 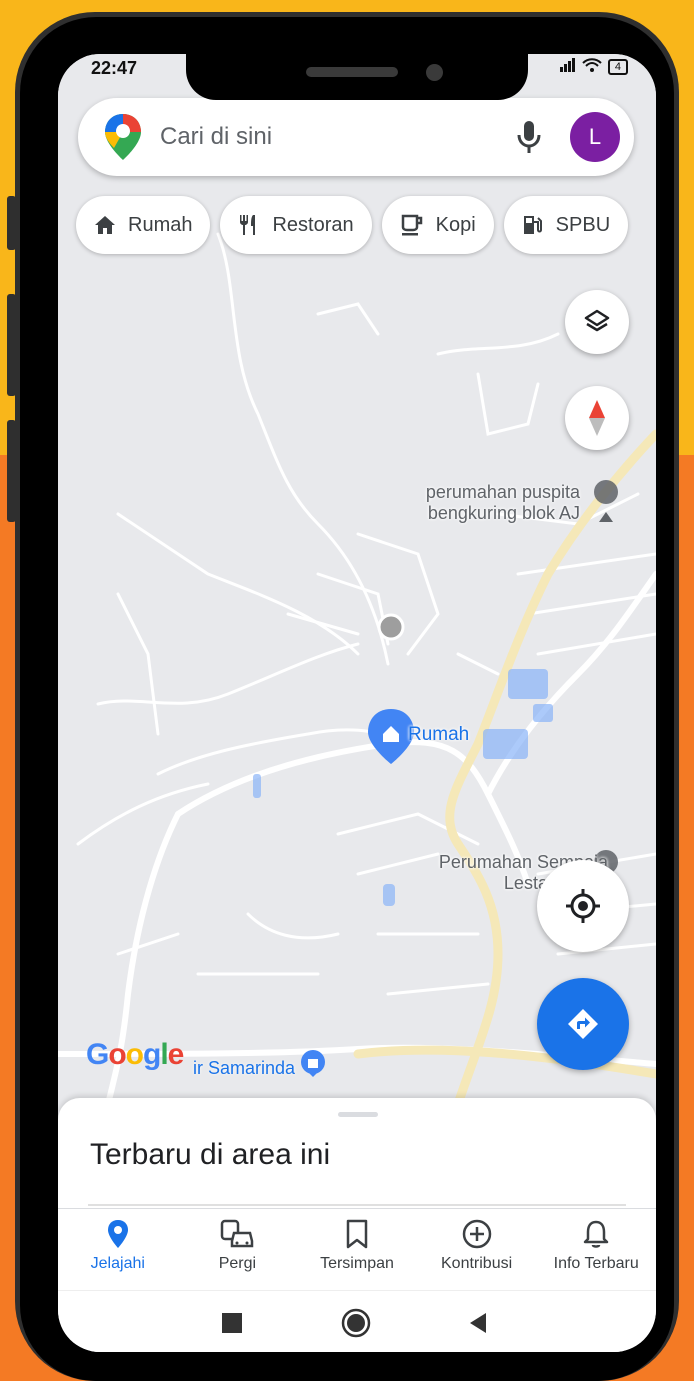 What do you see at coordinates (438, 735) in the screenshot?
I see `home-marker-label: Rumah` at bounding box center [438, 735].